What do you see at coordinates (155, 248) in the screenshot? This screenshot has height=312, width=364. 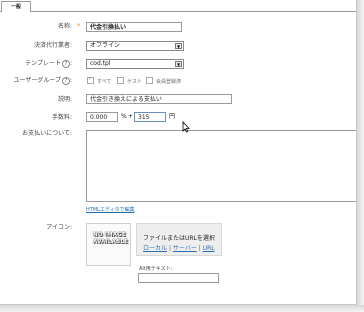 I see `source-local-link: ローカル` at bounding box center [155, 248].